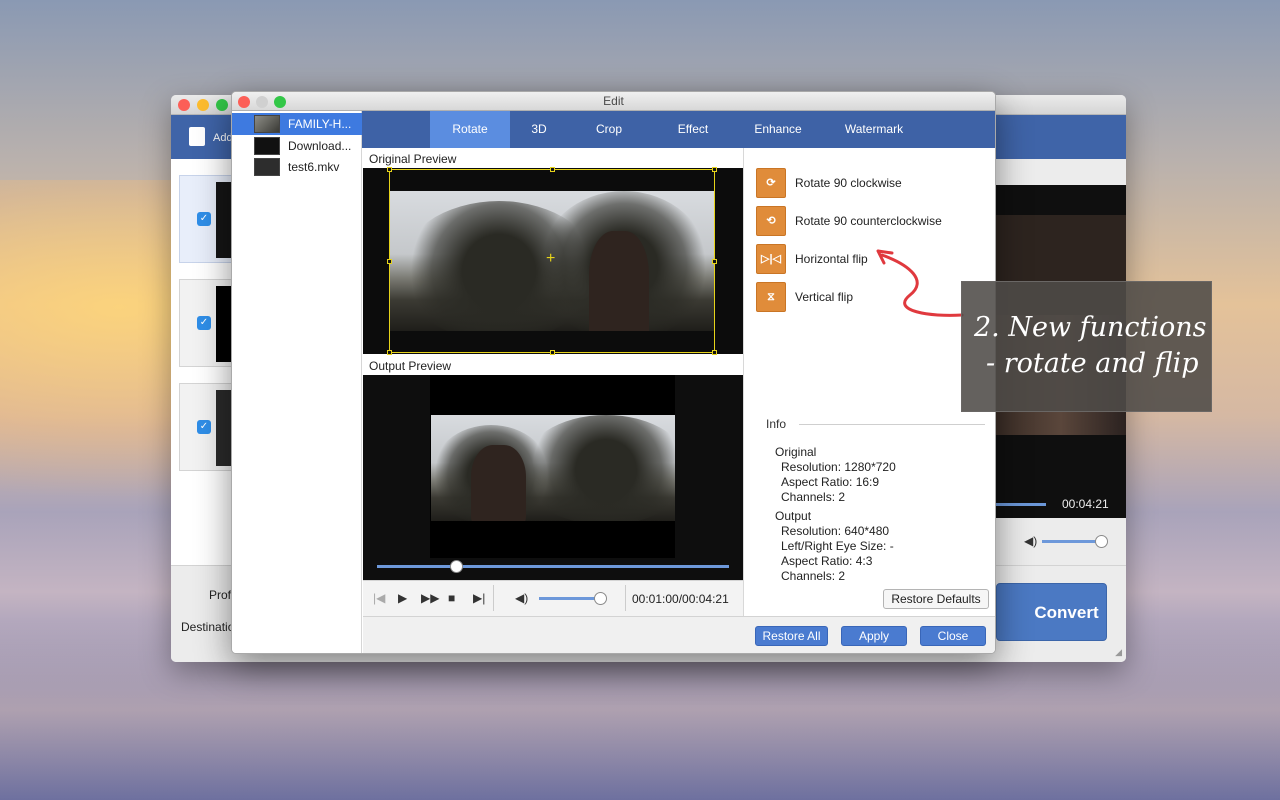 This screenshot has width=1280, height=800. Describe the element at coordinates (874, 129) in the screenshot. I see `tab-watermark: Watermark` at that location.